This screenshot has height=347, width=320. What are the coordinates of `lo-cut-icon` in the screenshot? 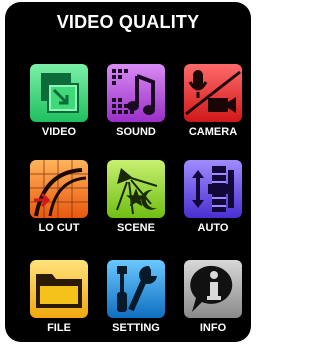 It's located at (59, 189).